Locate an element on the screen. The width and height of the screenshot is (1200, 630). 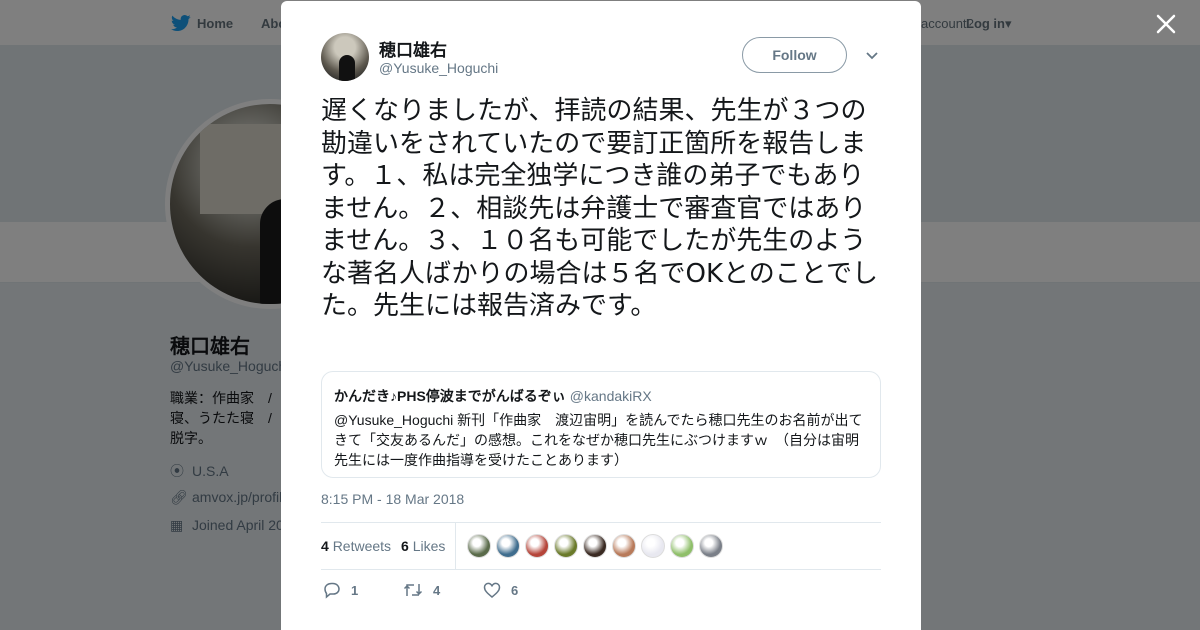
tweet-stats: 4 Retweets 6 Likes is located at coordinates (601, 546).